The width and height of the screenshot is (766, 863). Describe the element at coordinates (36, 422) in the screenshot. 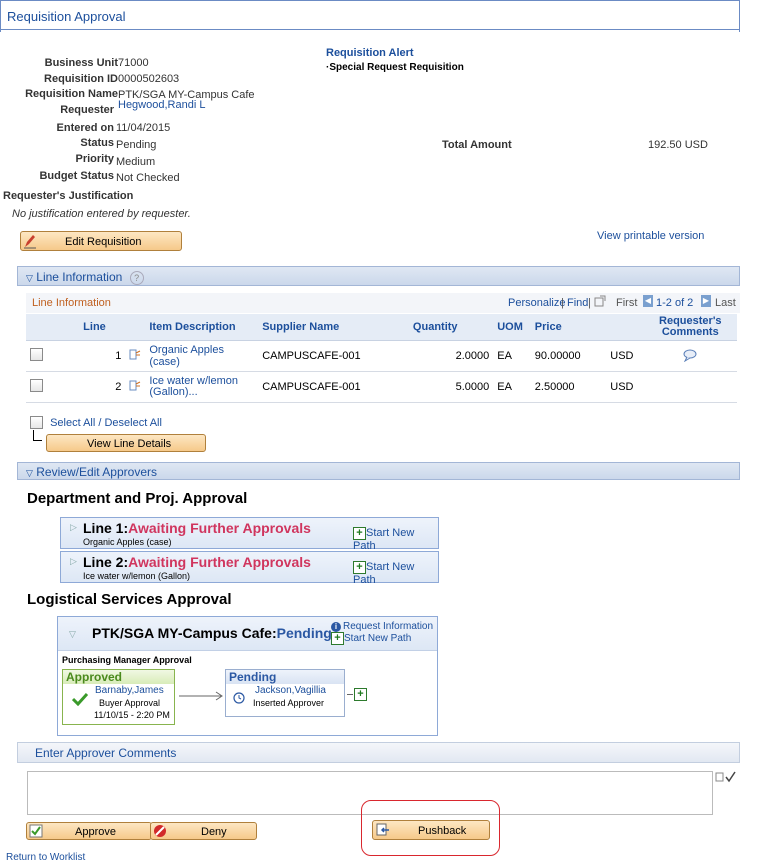

I see `select-all-checkbox` at that location.